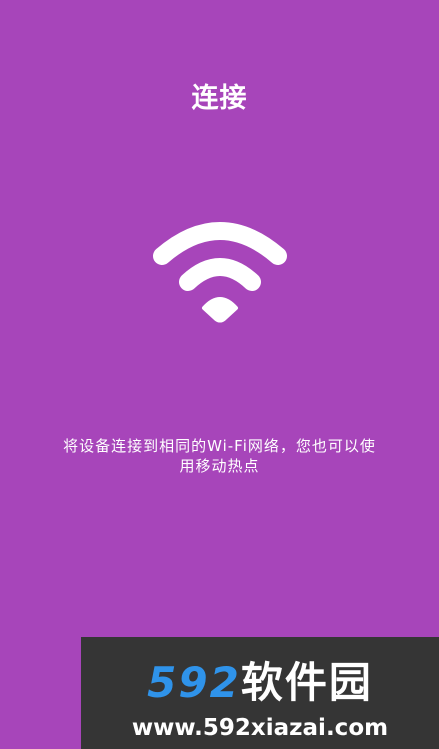 This screenshot has width=439, height=749. What do you see at coordinates (220, 243) in the screenshot?
I see `wifi-outer-arc` at bounding box center [220, 243].